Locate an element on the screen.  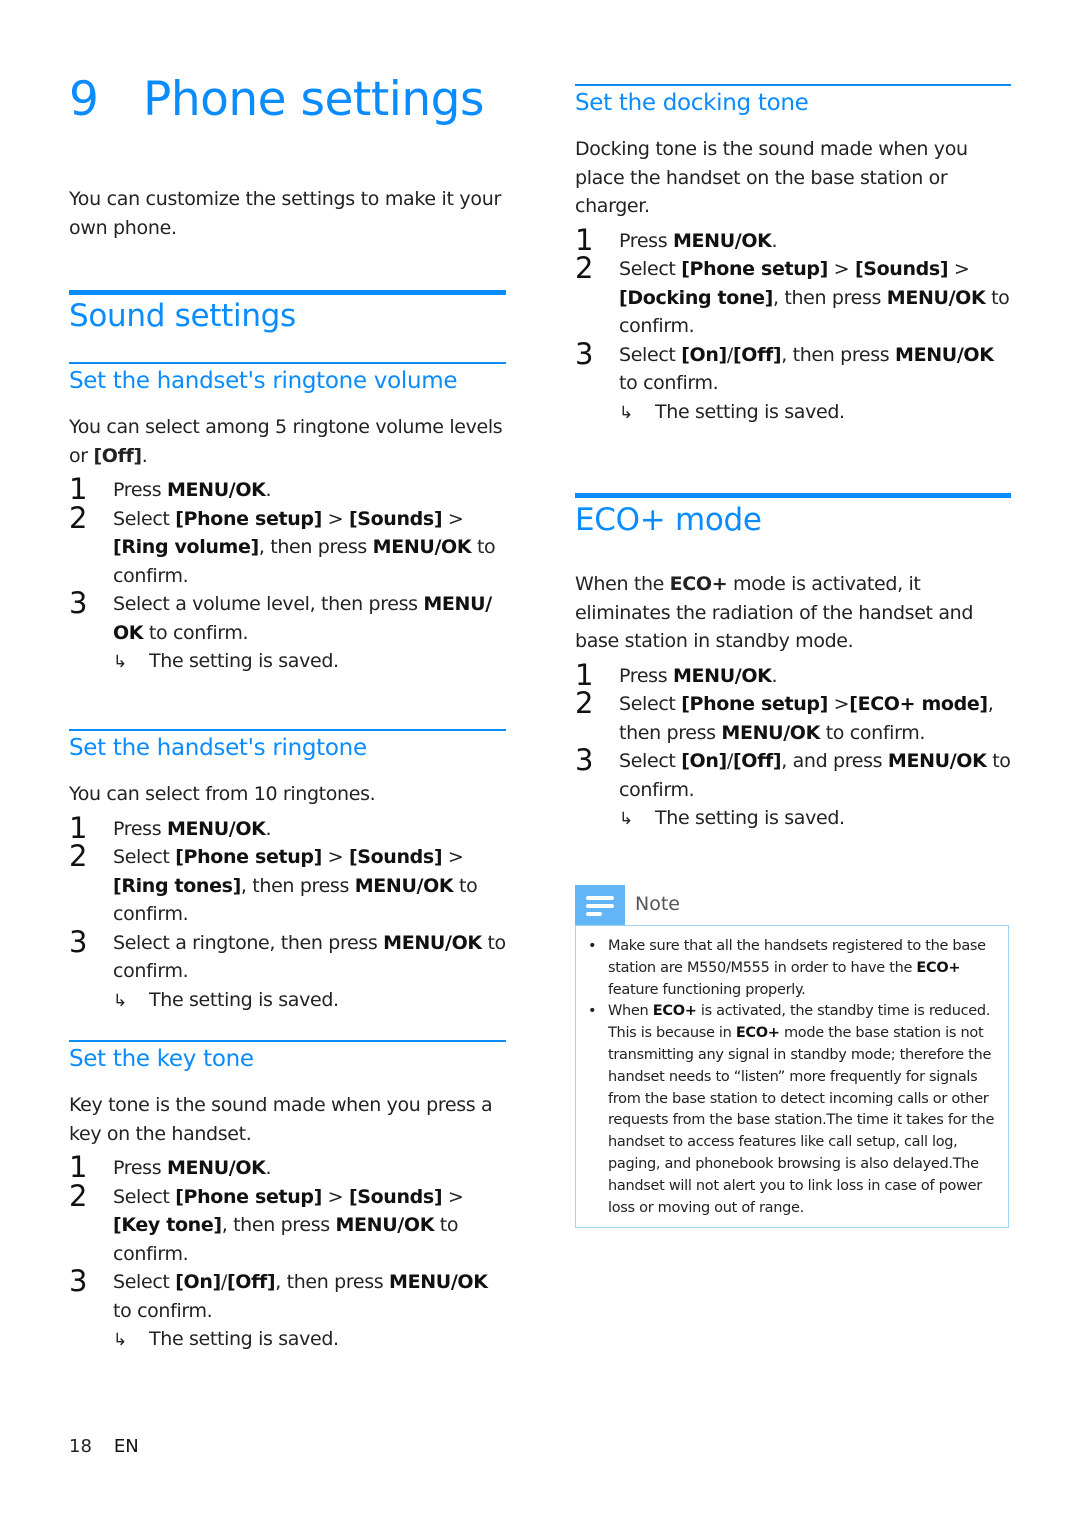
bold-term: [Key tone] is located at coordinates (167, 1225).